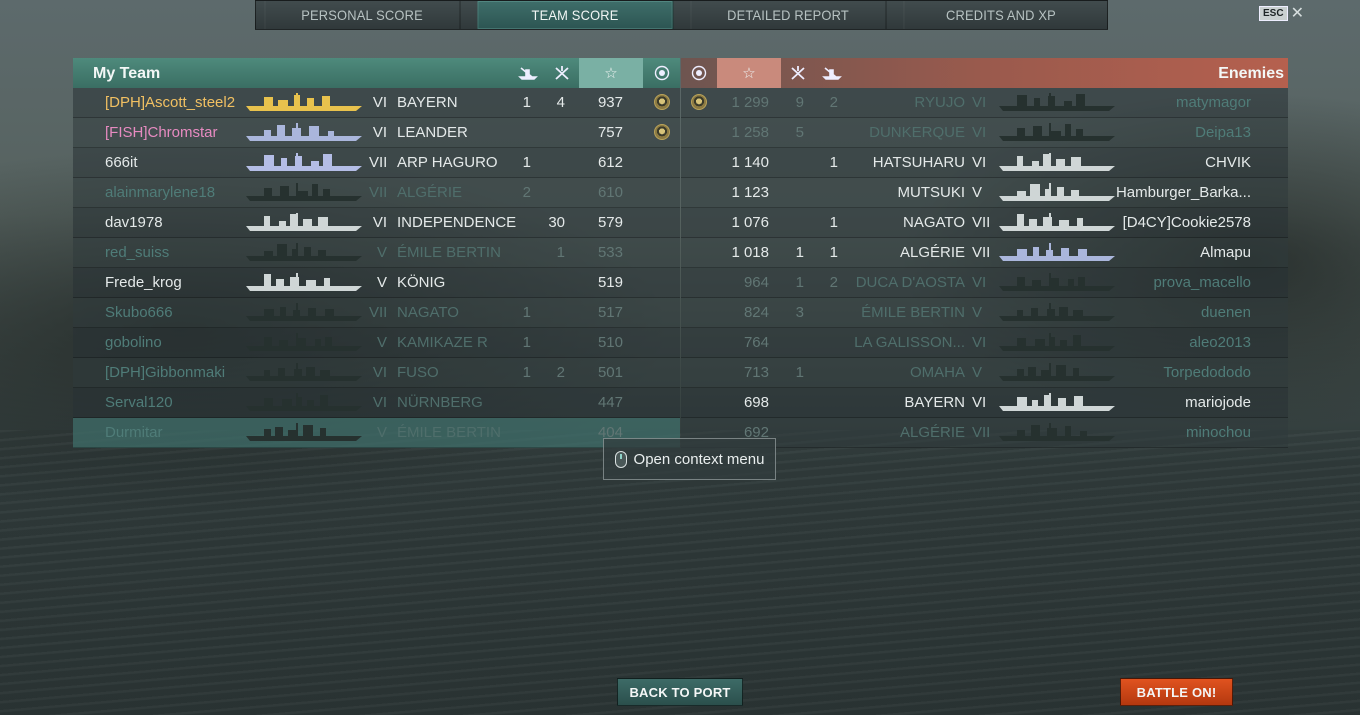  Describe the element at coordinates (139, 402) in the screenshot. I see `player-name: Serval120` at that location.